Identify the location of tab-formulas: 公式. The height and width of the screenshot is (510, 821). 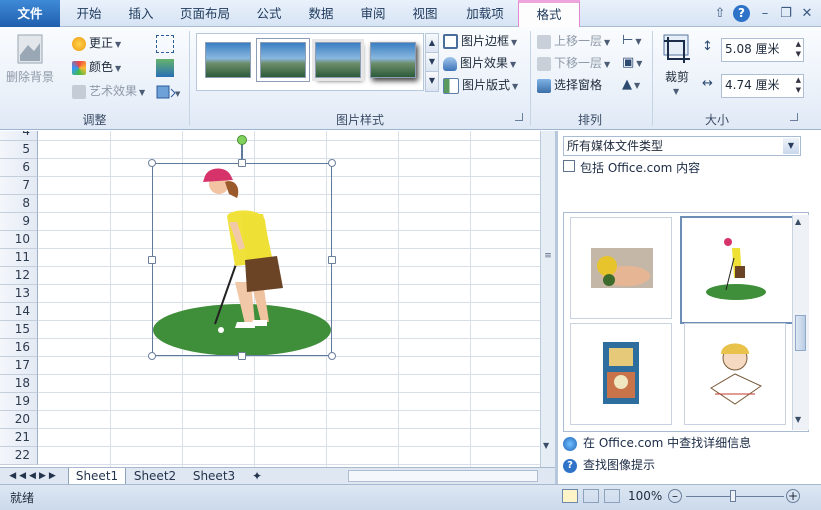
(269, 13).